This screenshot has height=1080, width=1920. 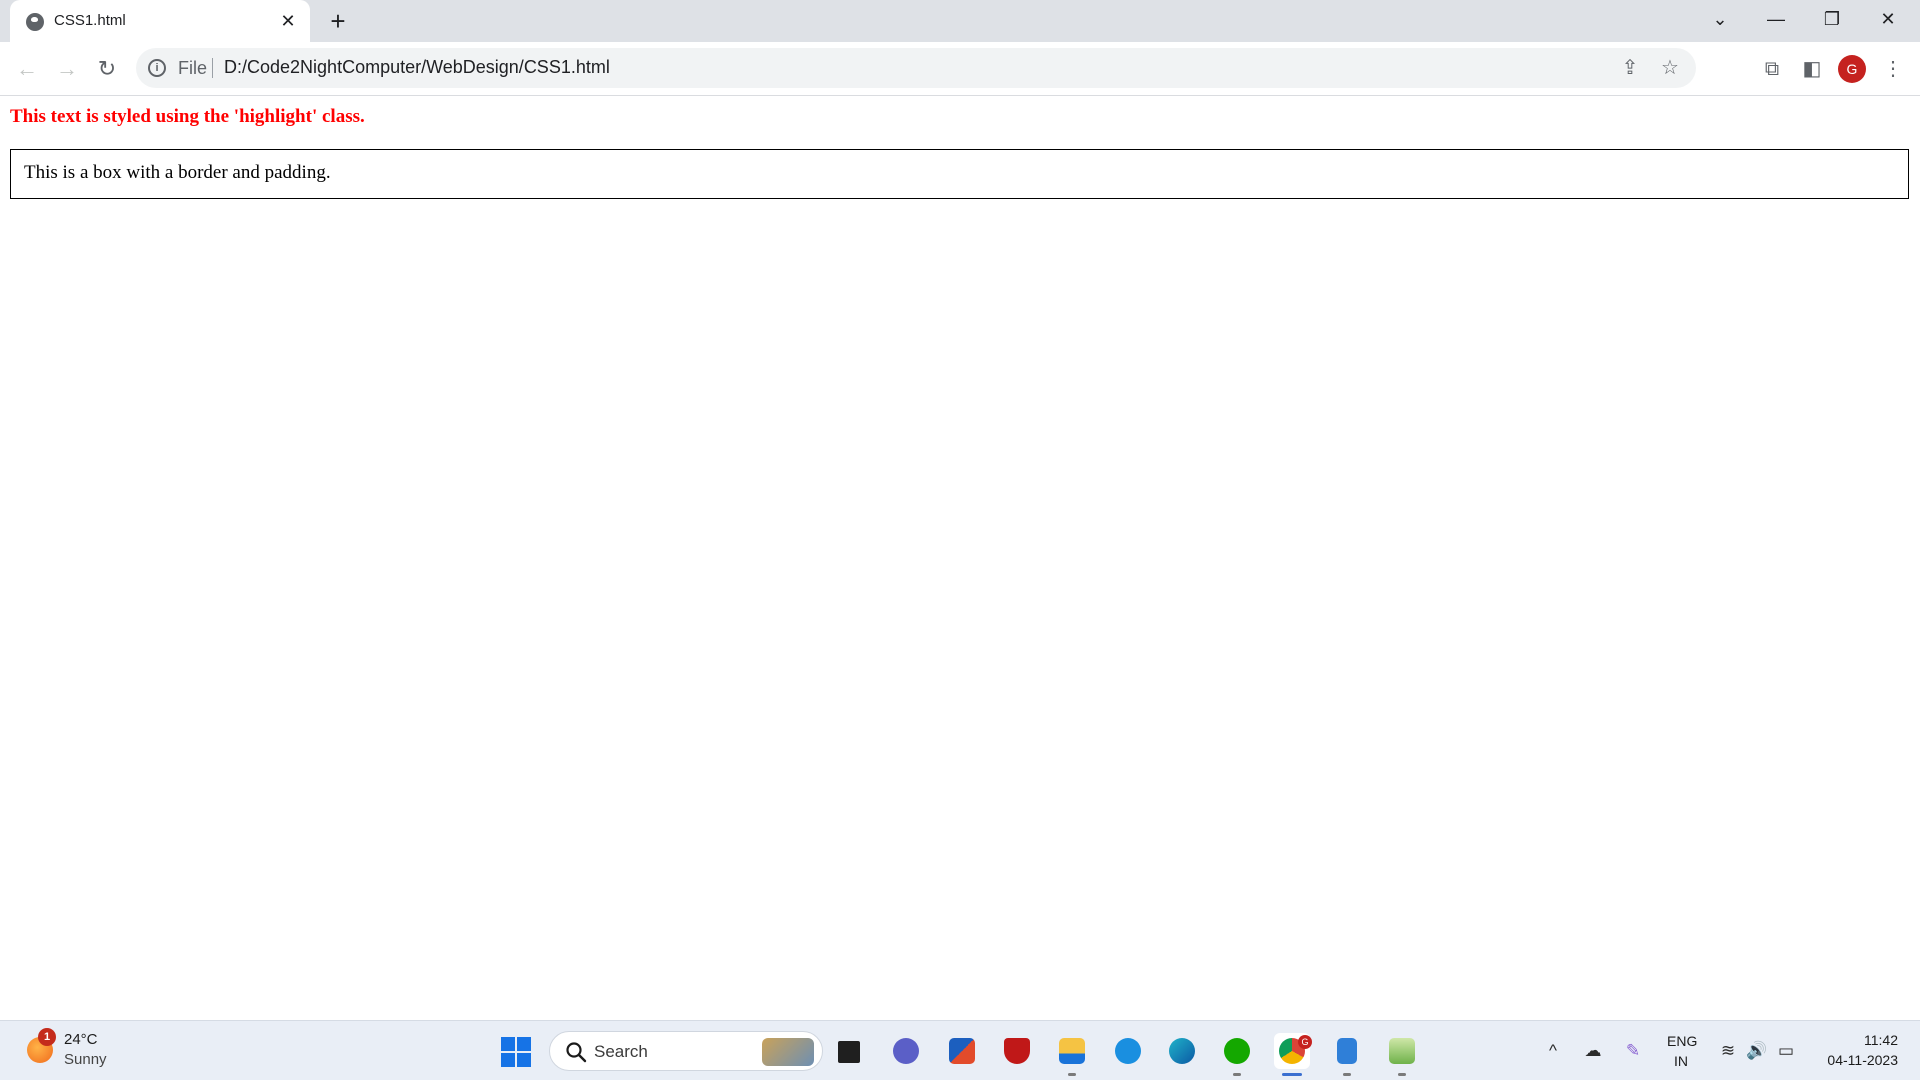 I want to click on mcafee-icon, so click(x=1017, y=1051).